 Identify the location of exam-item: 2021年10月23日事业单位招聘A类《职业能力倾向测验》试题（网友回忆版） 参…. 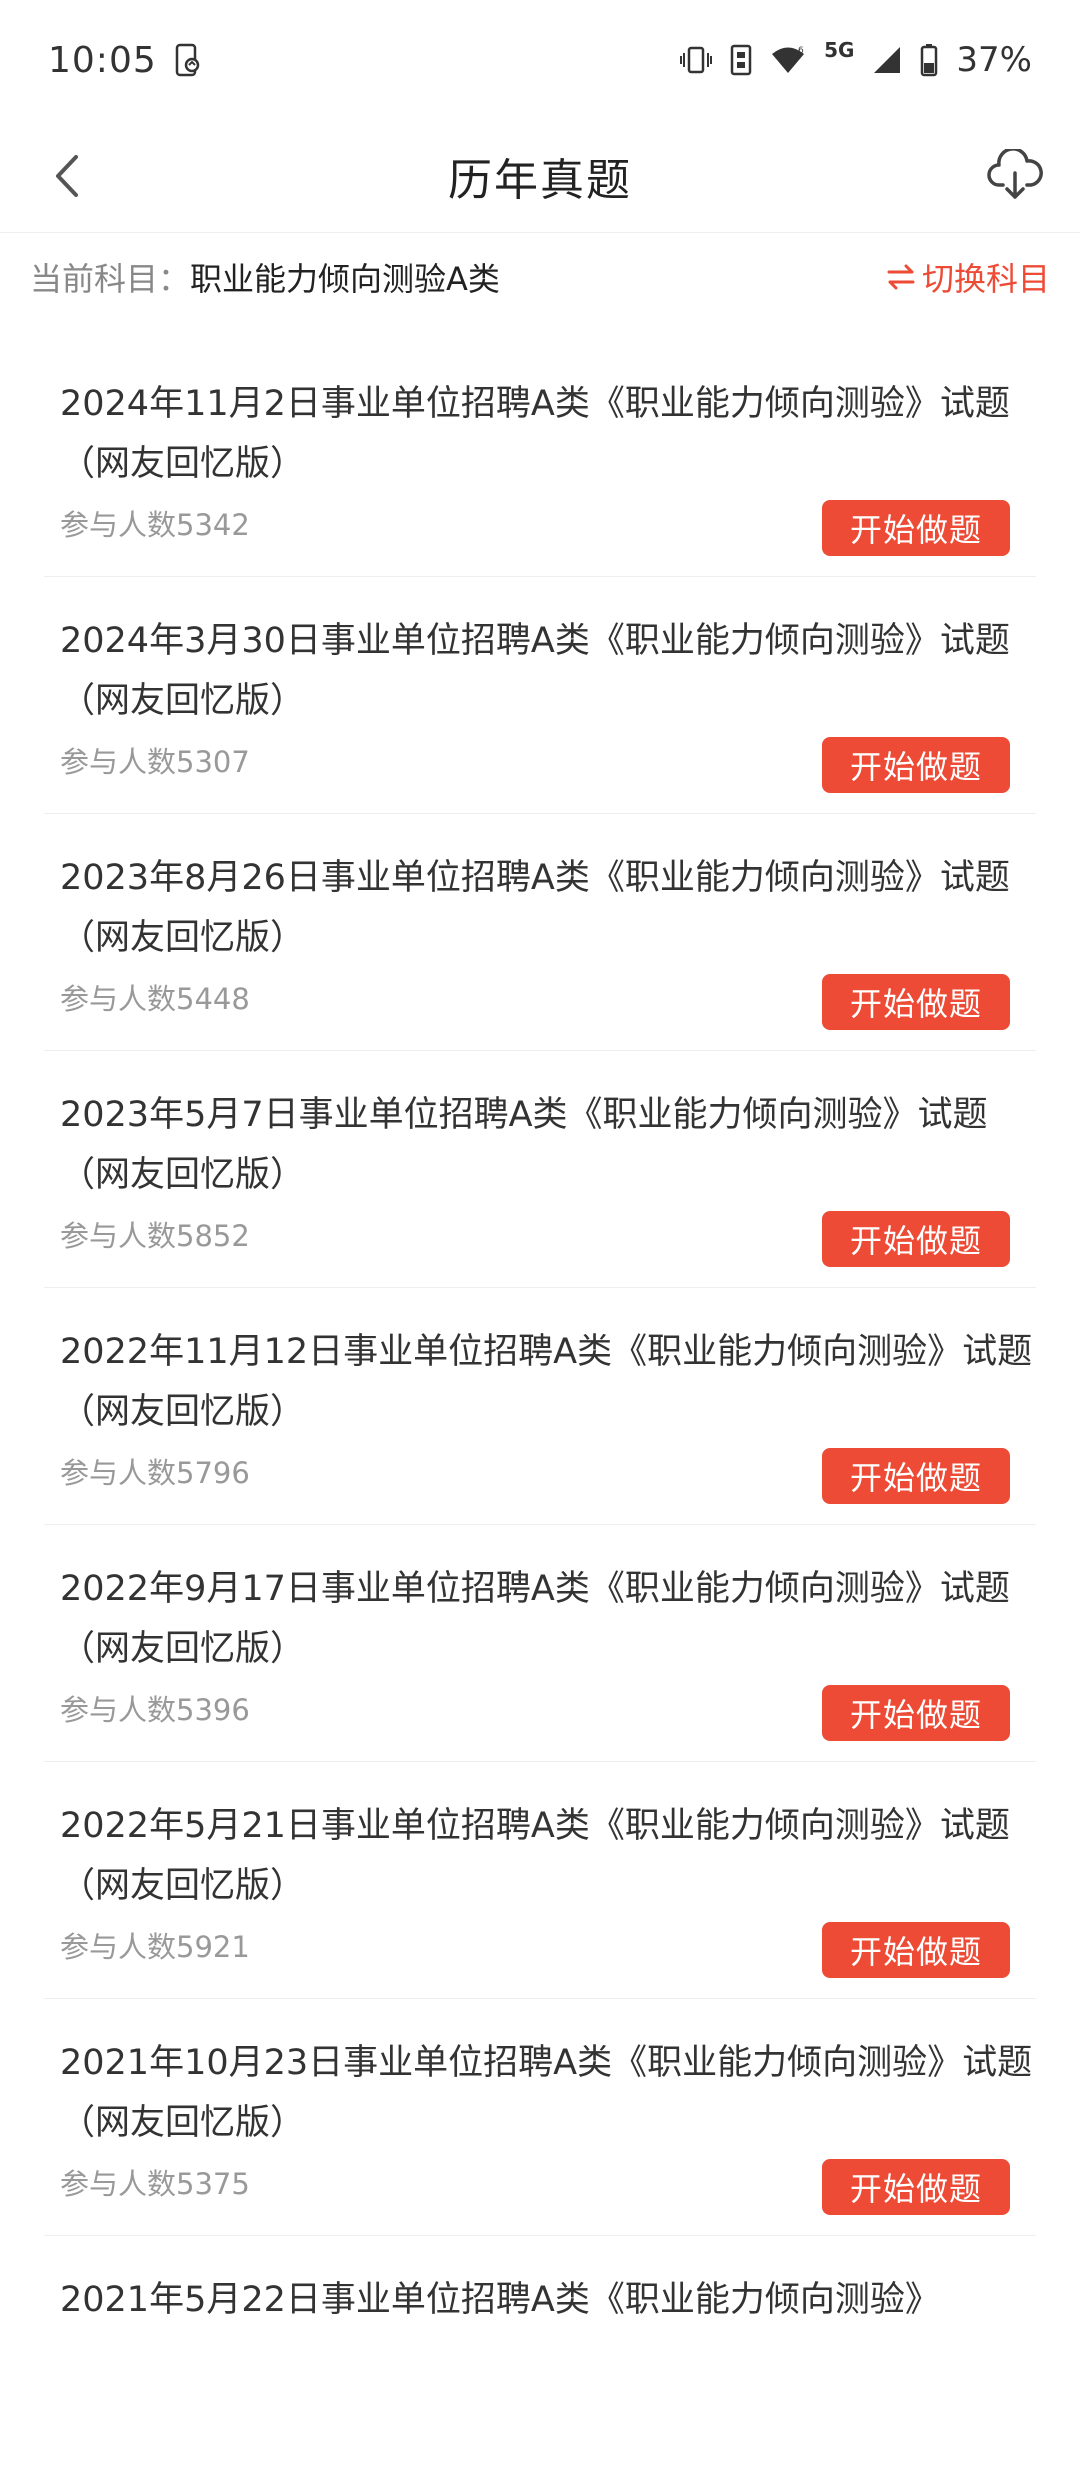
(540, 2117).